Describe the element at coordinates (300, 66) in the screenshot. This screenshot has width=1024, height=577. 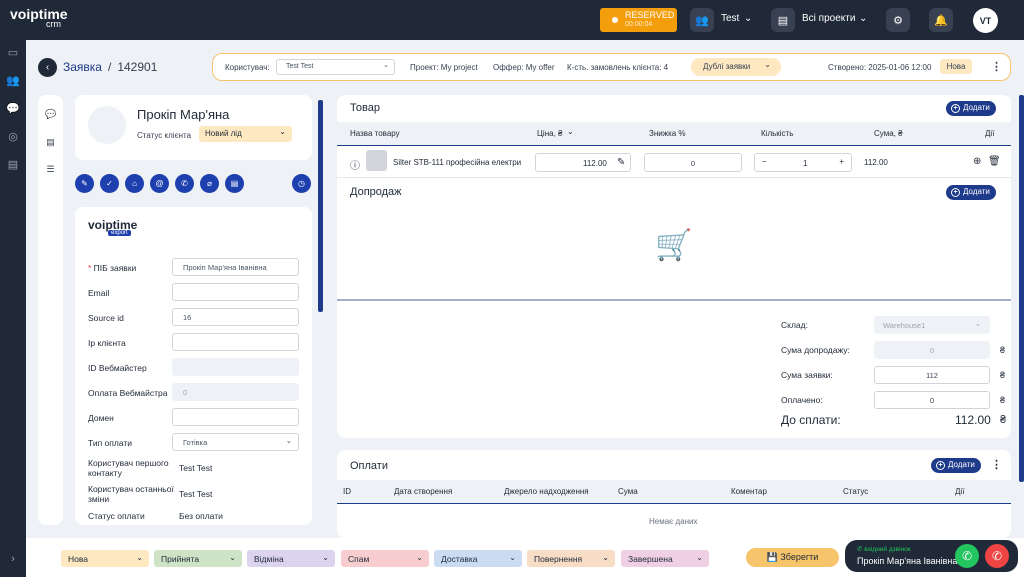
I see `user-select-value: Test Test` at that location.